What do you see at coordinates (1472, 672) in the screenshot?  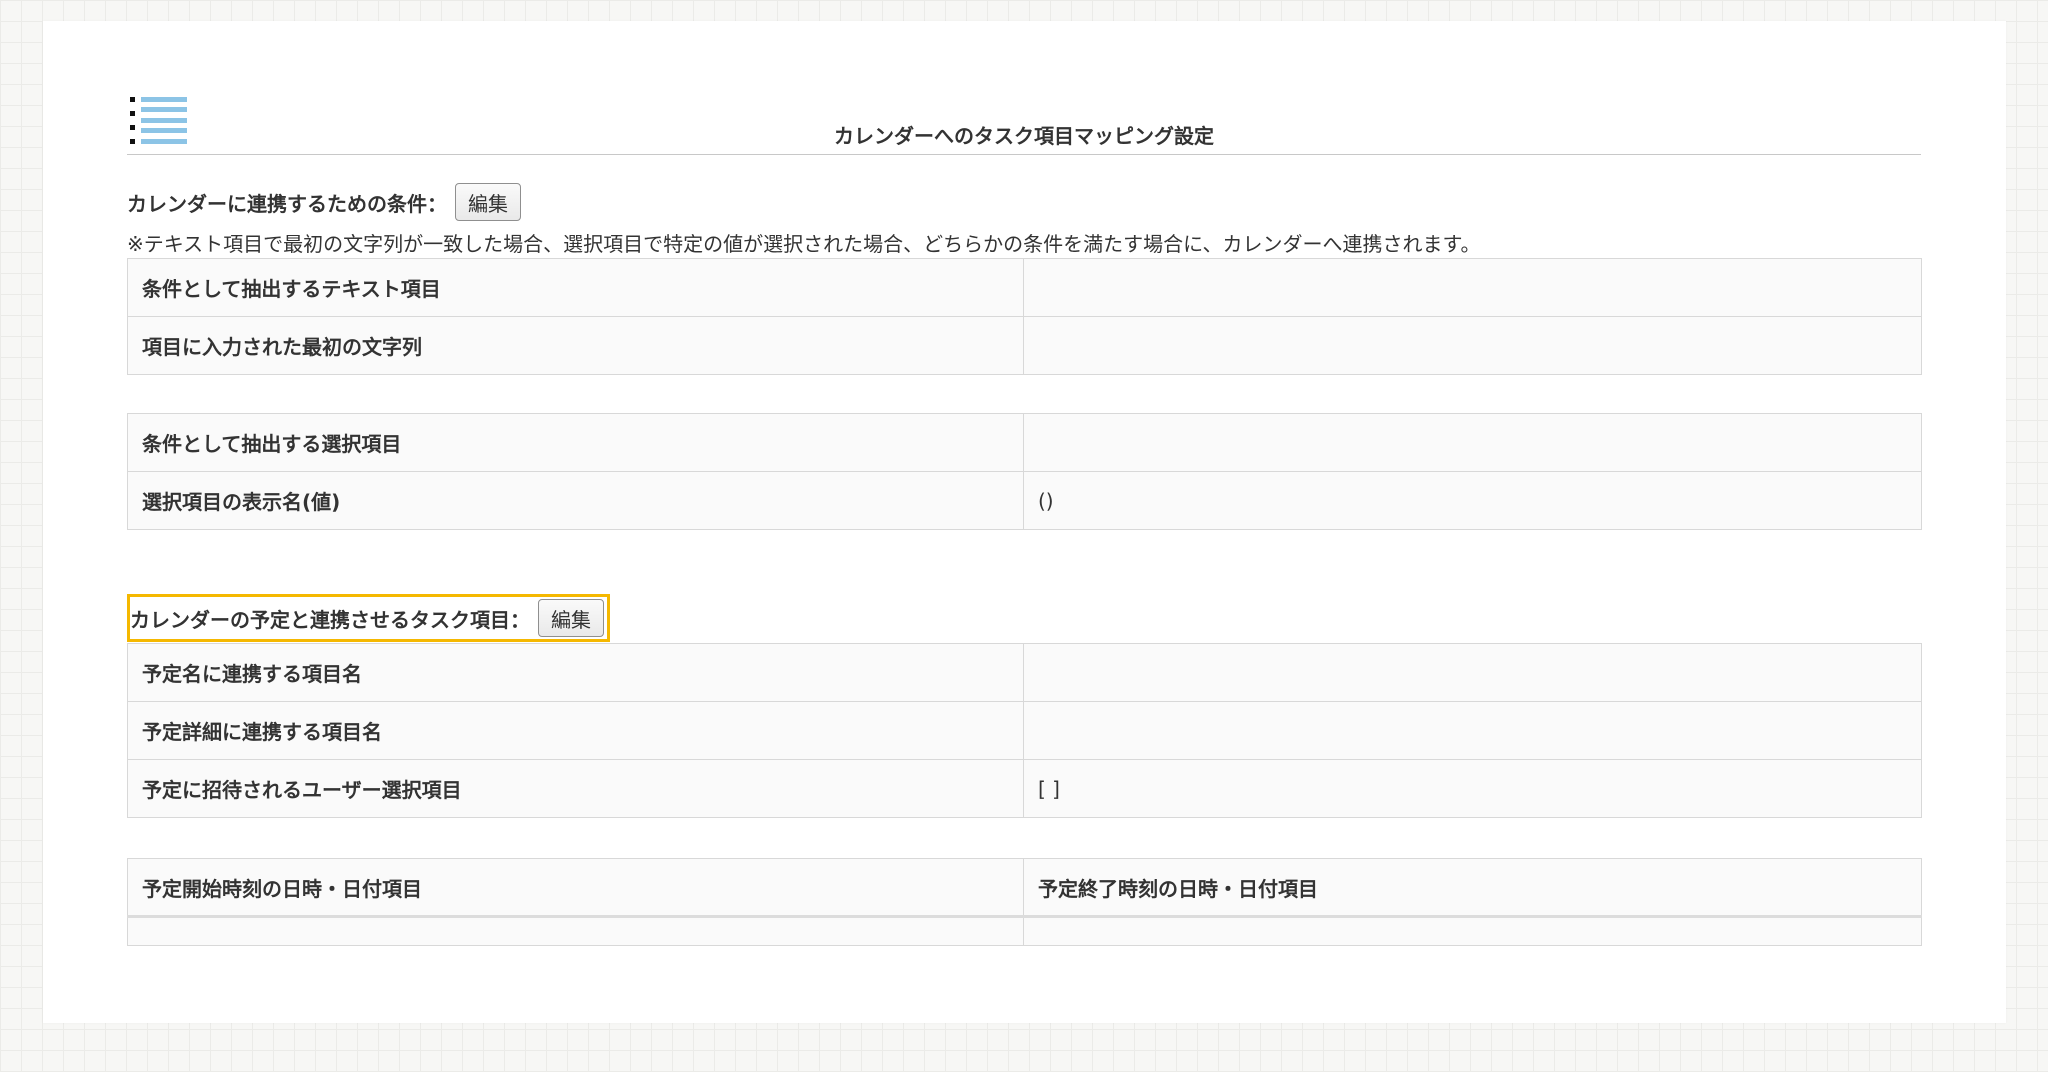 I see `event-name-field-value` at bounding box center [1472, 672].